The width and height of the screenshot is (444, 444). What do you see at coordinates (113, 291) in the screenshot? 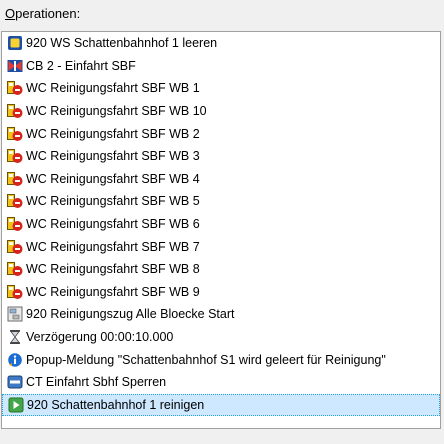
I see `operation-label: WC Reinigungsfahrt SBF WB 9` at bounding box center [113, 291].